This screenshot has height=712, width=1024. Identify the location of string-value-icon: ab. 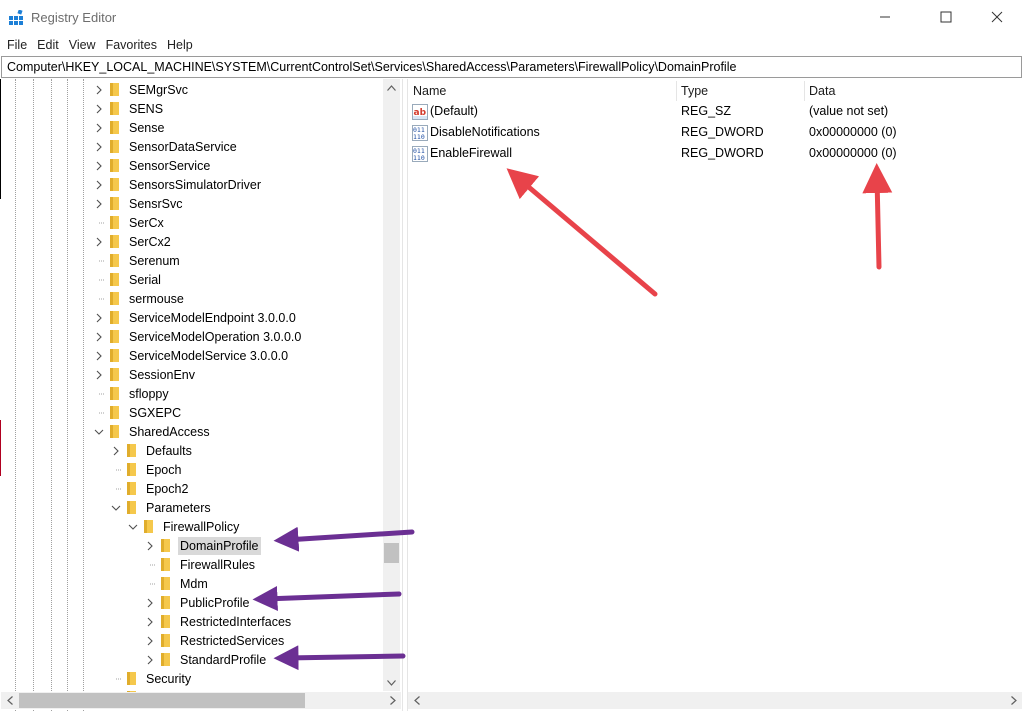
(420, 112).